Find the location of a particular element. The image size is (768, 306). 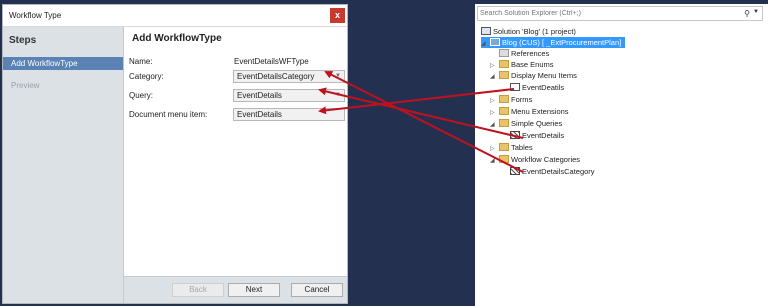

project-icon is located at coordinates (495, 42).